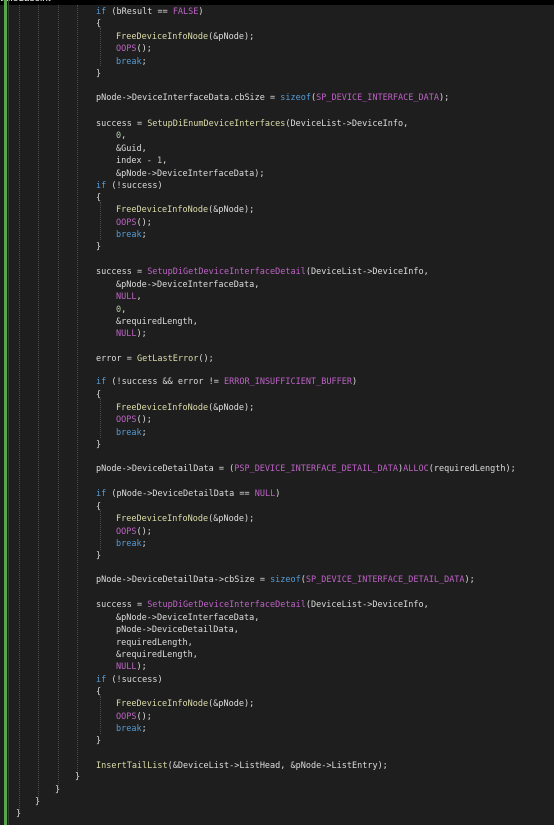  I want to click on identifier-token: requiredLength, so click(157, 655).